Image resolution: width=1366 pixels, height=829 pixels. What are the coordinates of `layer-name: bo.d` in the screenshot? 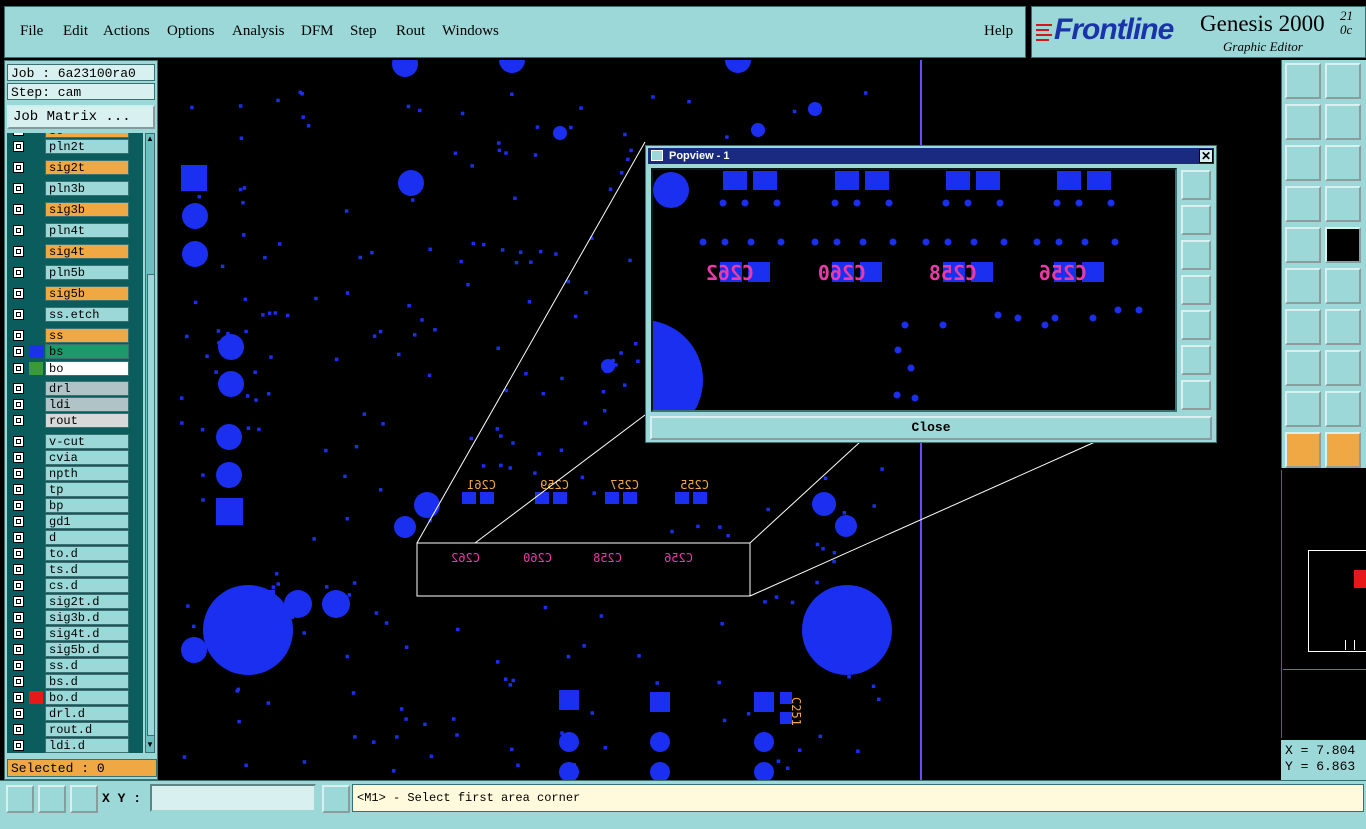 It's located at (87, 697).